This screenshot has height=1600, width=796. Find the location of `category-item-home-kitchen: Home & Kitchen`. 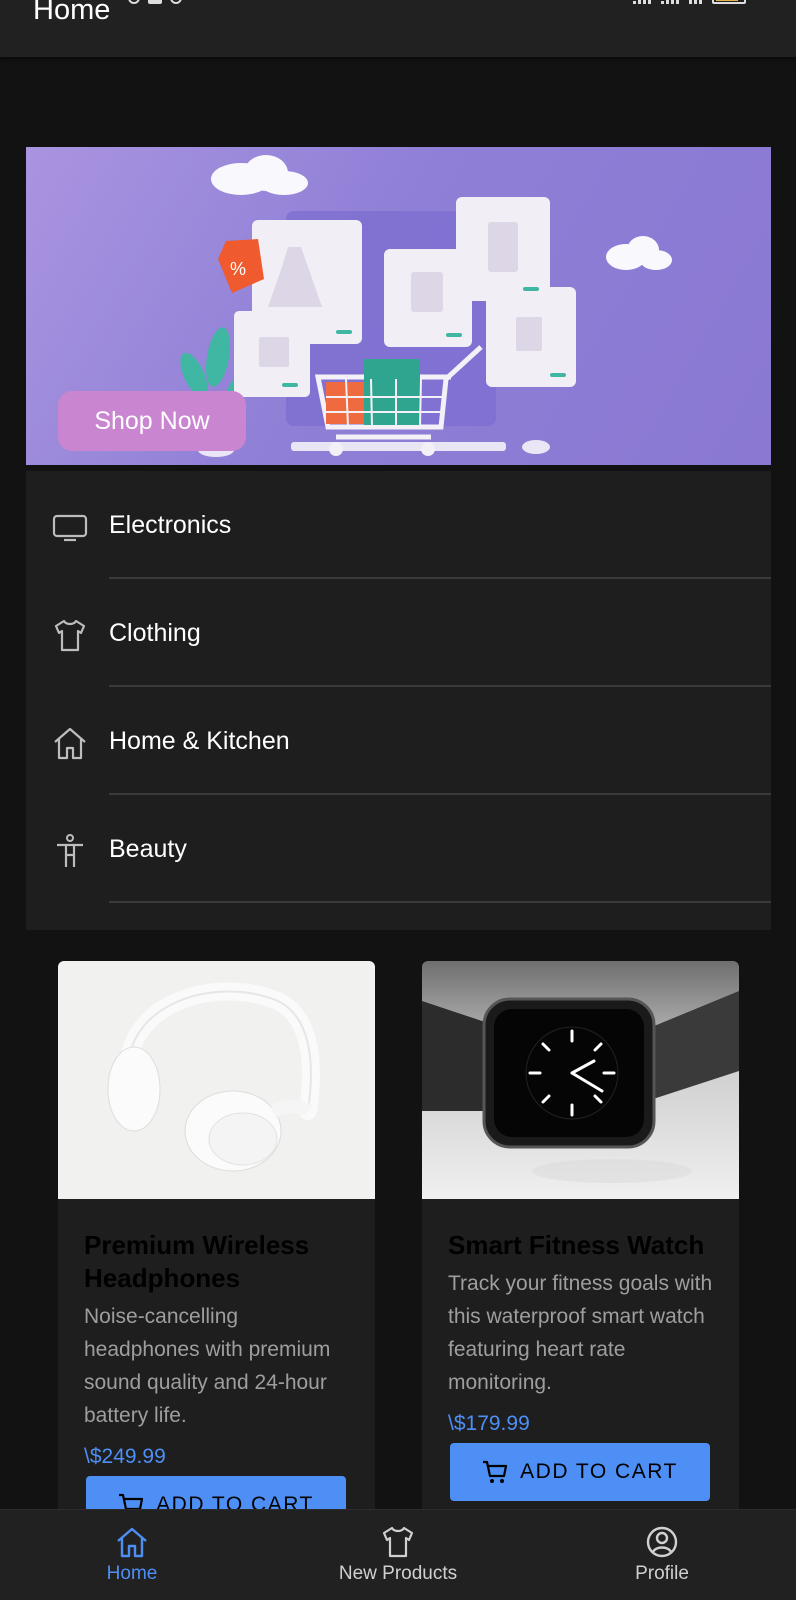

category-item-home-kitchen: Home & Kitchen is located at coordinates (398, 741).